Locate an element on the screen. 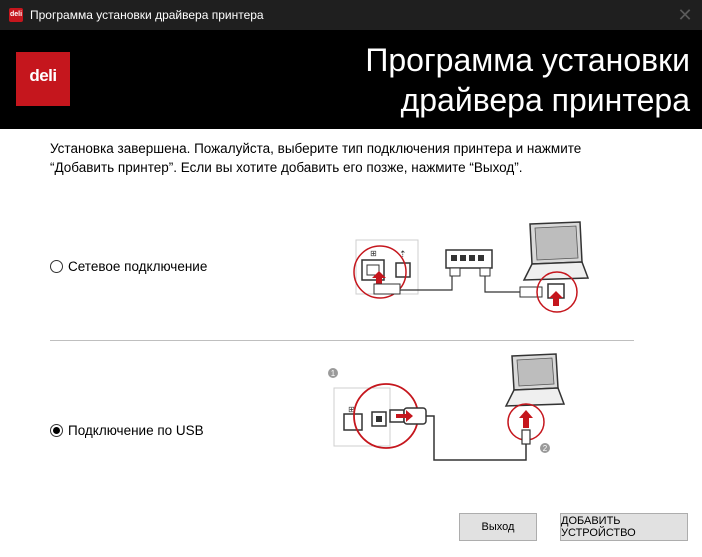 The image size is (702, 557). network-connection-option: Сетевое подключение is located at coordinates (128, 266).